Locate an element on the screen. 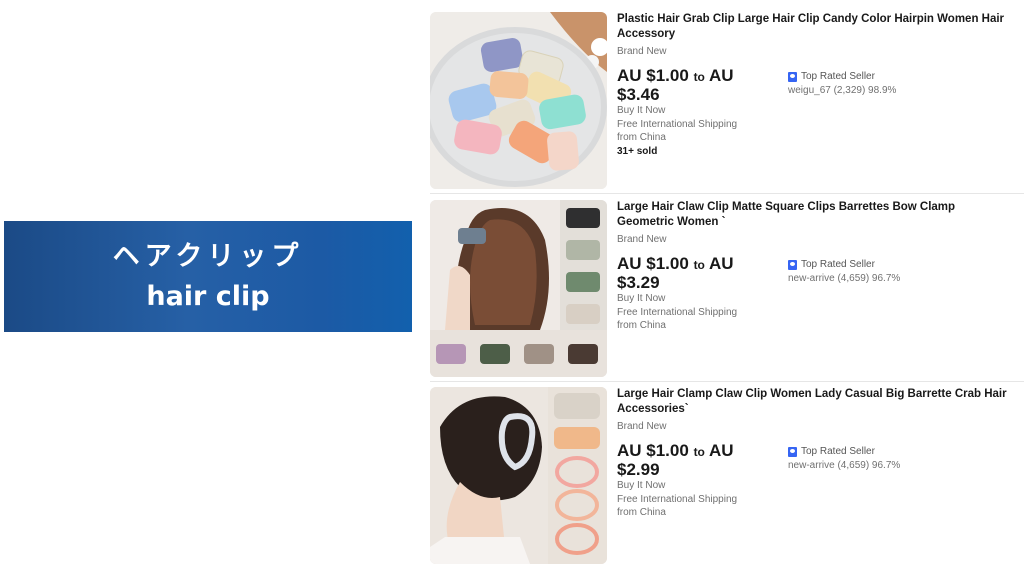 The height and width of the screenshot is (573, 1024). banner-english-text: hair clip is located at coordinates (208, 296).